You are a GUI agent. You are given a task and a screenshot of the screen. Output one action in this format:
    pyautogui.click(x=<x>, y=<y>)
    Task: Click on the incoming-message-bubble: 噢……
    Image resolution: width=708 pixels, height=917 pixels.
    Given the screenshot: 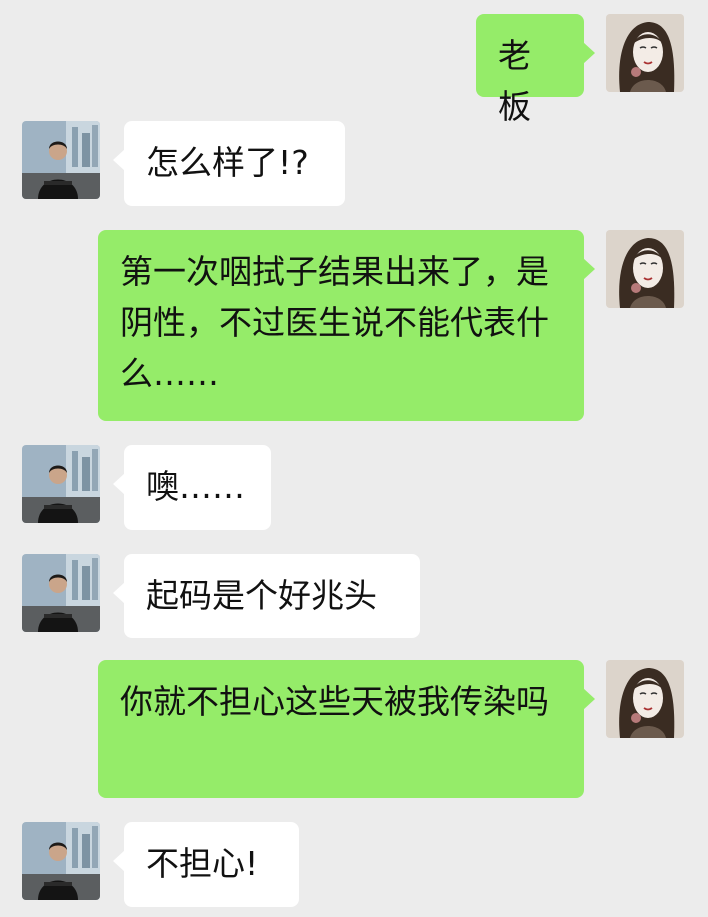 What is the action you would take?
    pyautogui.click(x=192, y=487)
    